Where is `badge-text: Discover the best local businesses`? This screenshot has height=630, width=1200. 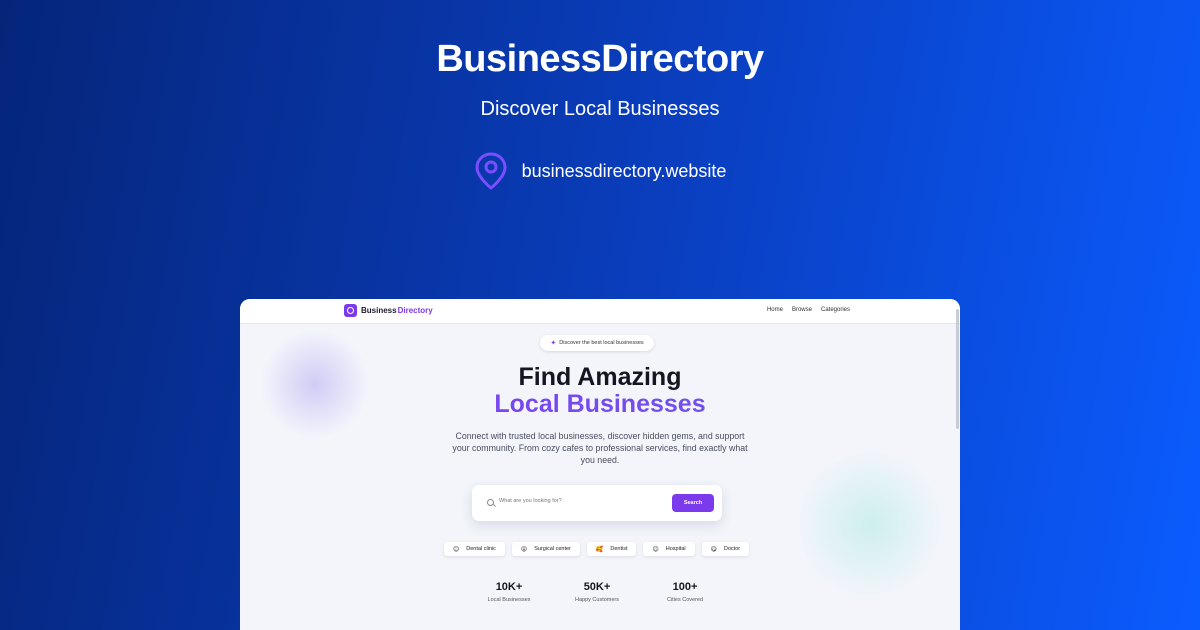
badge-text: Discover the best local businesses is located at coordinates (601, 343).